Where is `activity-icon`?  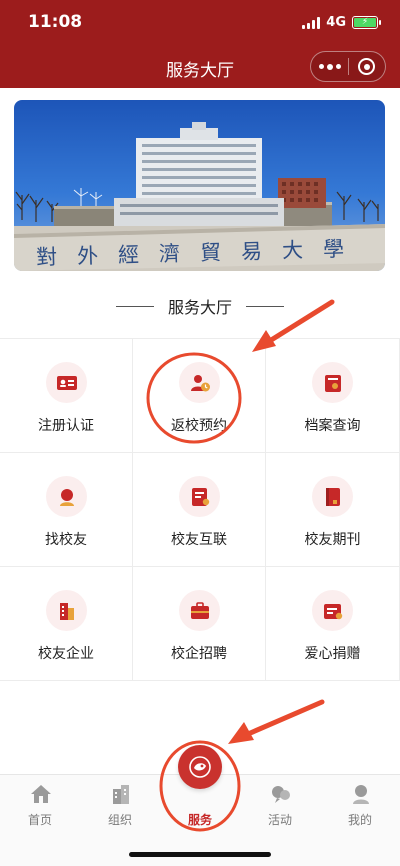
activity-icon is located at coordinates (281, 794).